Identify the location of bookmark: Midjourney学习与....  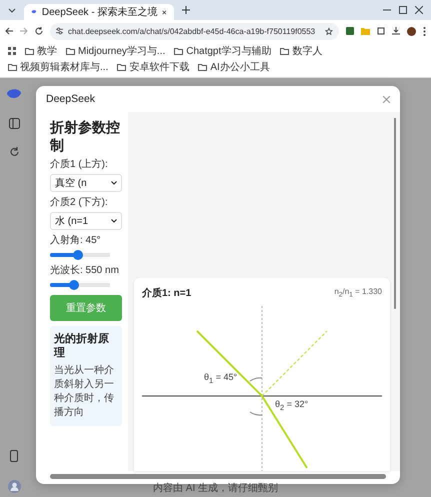
(116, 51).